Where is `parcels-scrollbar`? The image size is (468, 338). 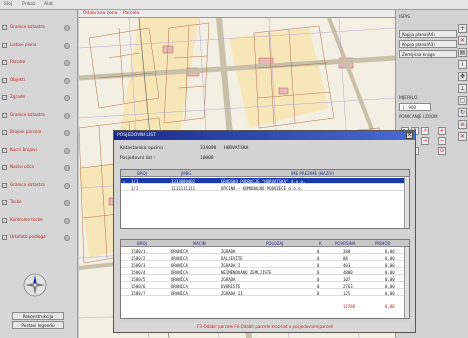
parcels-scrollbar is located at coordinates (406, 282).